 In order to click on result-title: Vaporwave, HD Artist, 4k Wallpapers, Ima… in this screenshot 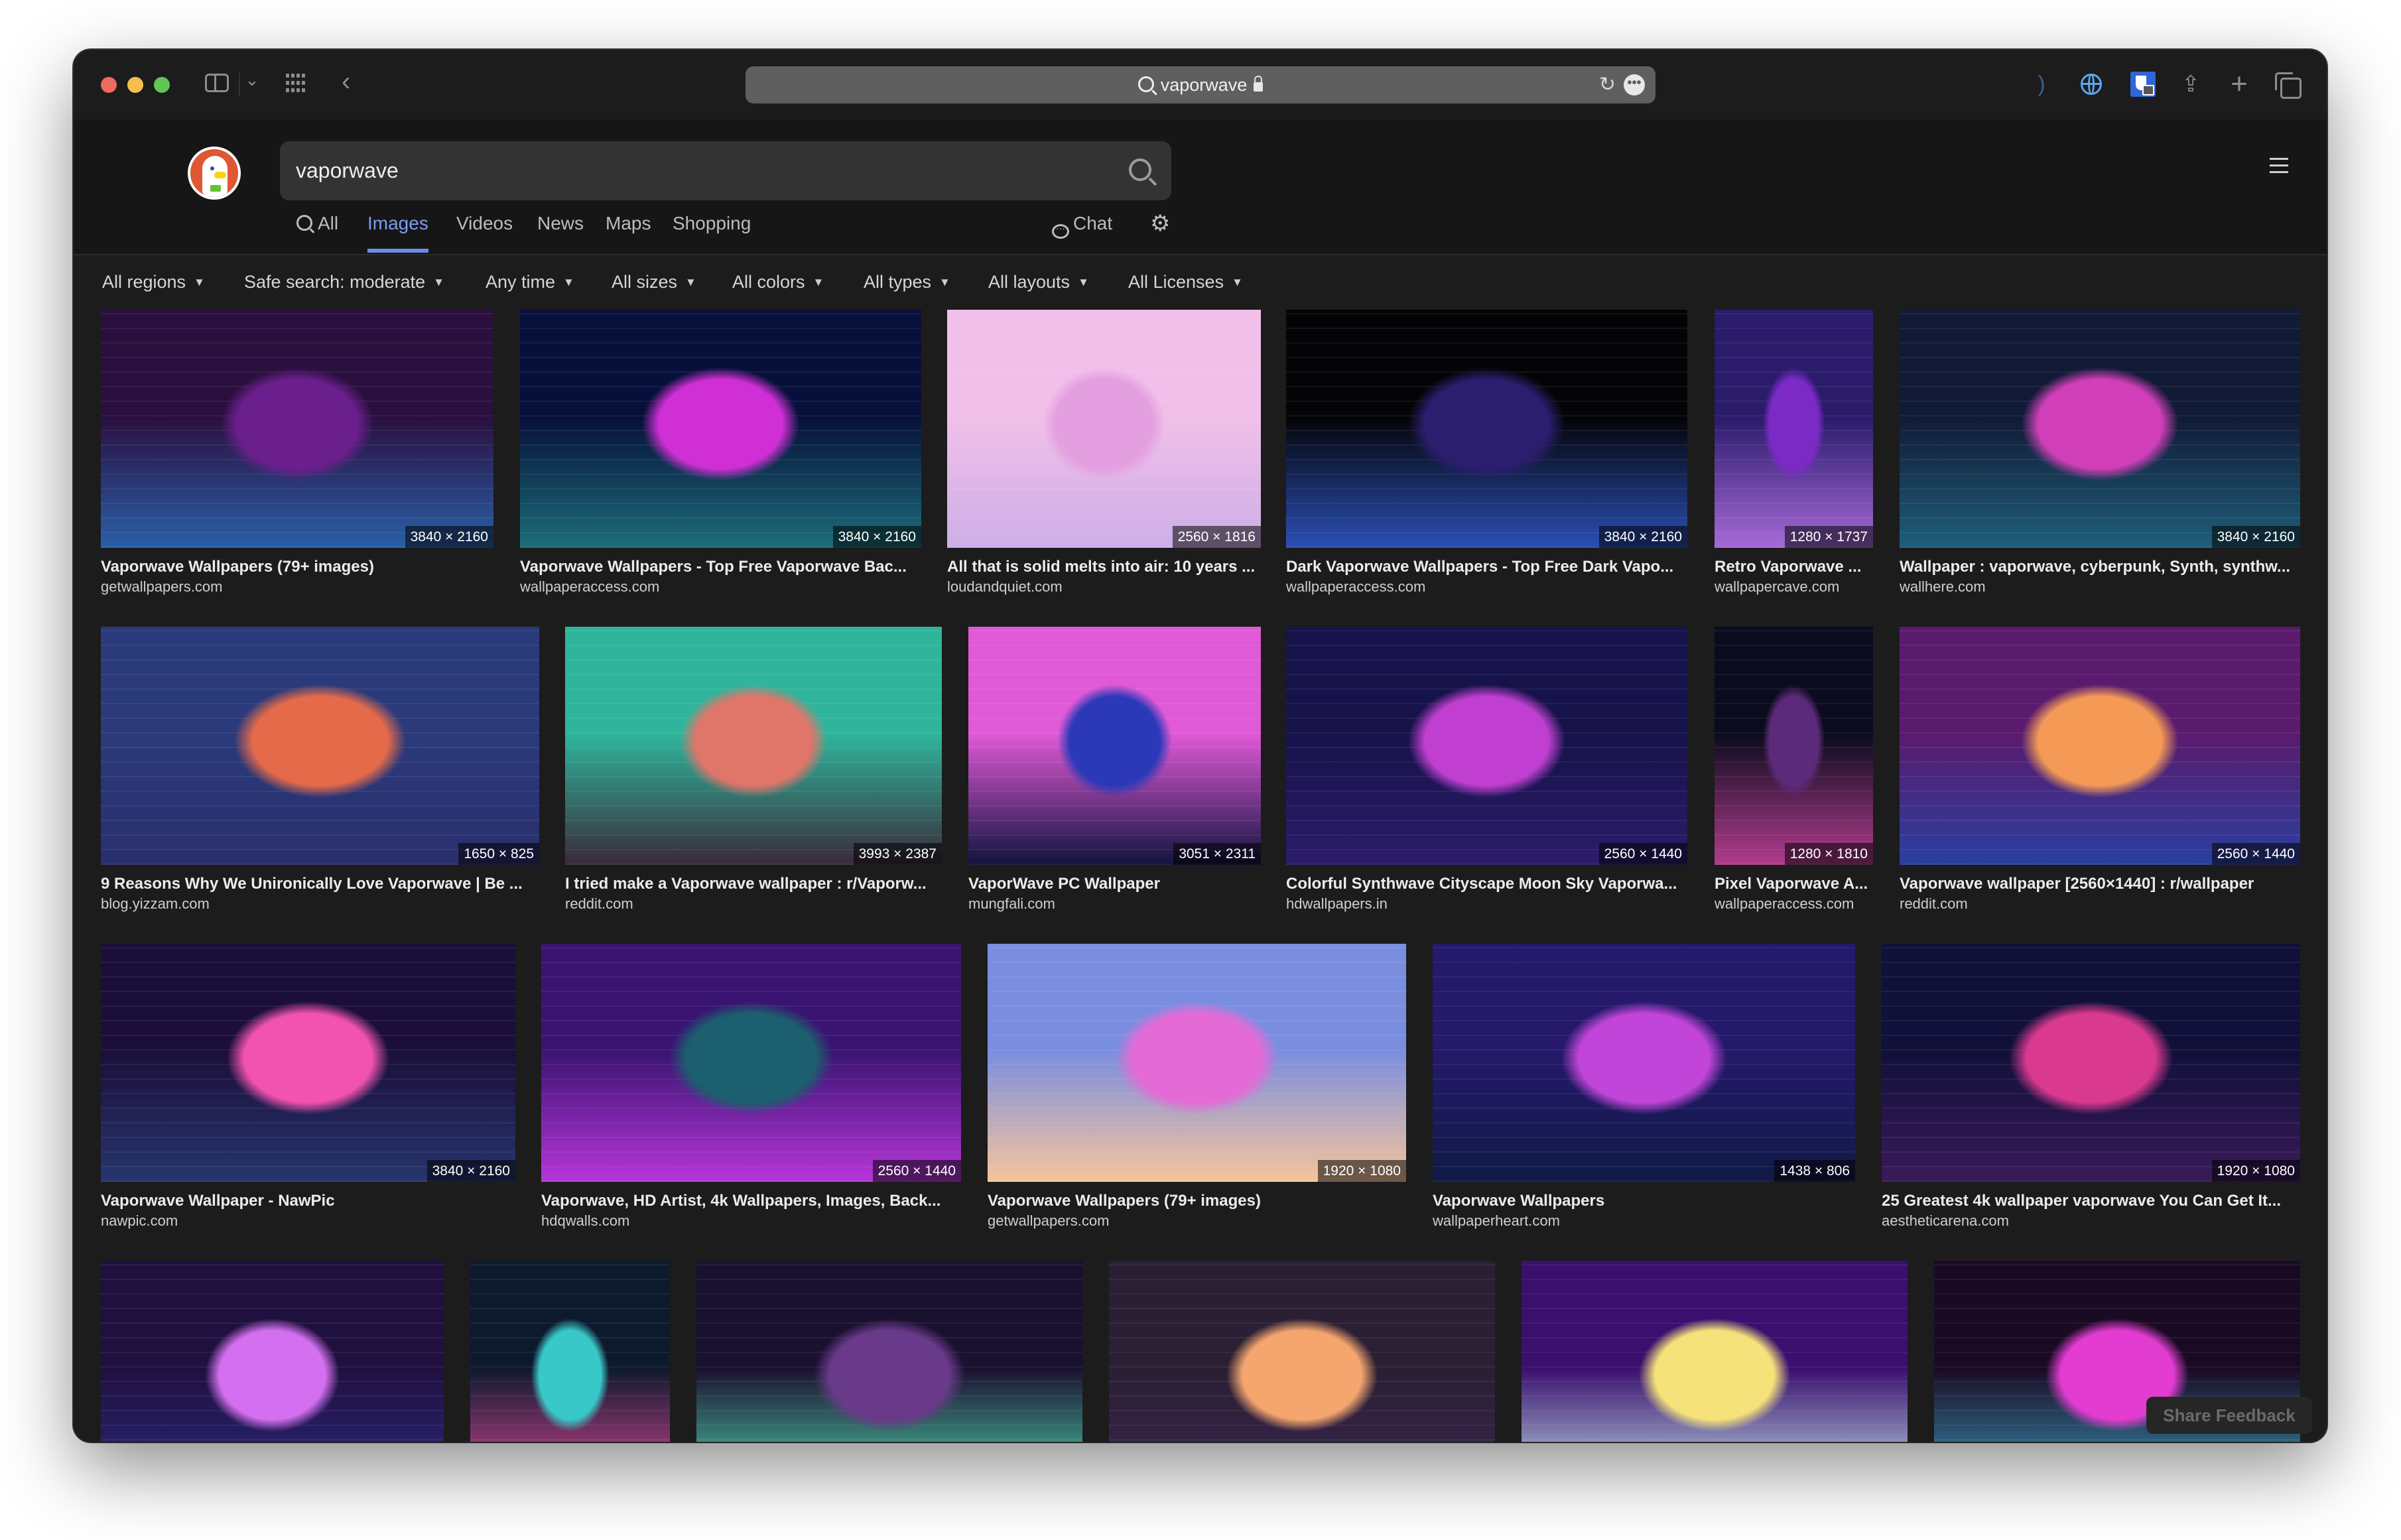, I will do `click(751, 1201)`.